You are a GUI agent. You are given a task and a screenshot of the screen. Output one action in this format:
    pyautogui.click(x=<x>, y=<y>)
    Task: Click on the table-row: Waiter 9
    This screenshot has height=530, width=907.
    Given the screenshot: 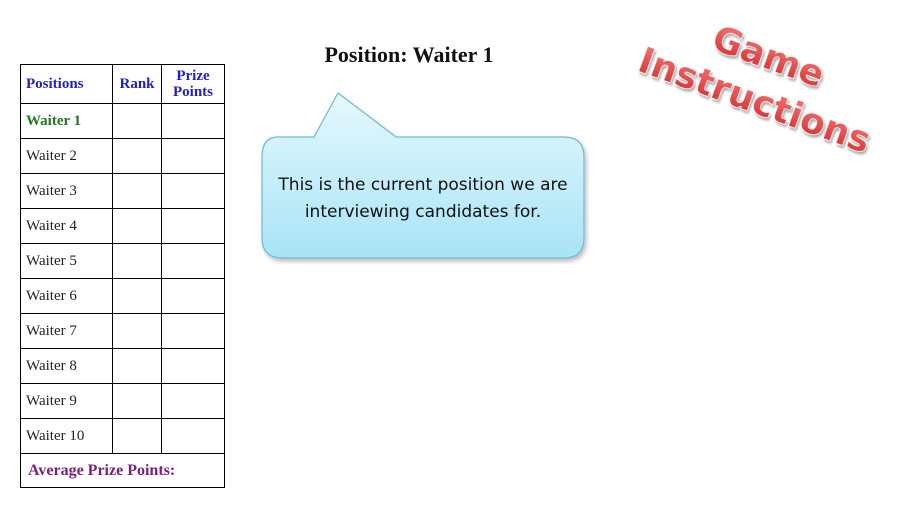 What is the action you would take?
    pyautogui.click(x=122, y=401)
    